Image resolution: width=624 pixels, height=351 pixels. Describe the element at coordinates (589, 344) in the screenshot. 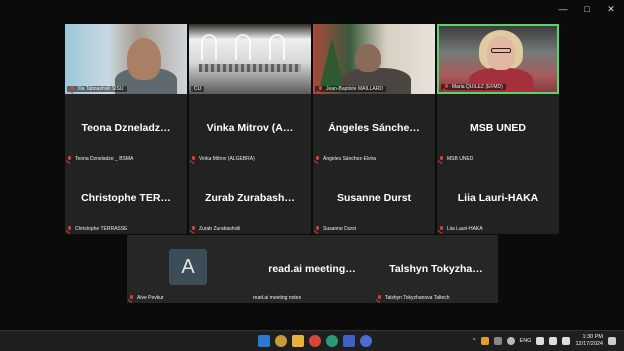

I see `clock-date: 12/17/2024` at that location.